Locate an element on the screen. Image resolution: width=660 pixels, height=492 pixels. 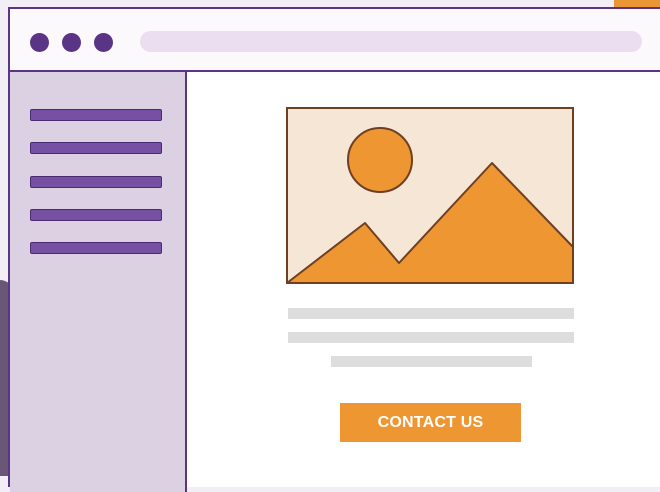
contact-us-button: CONTACT US is located at coordinates (430, 422).